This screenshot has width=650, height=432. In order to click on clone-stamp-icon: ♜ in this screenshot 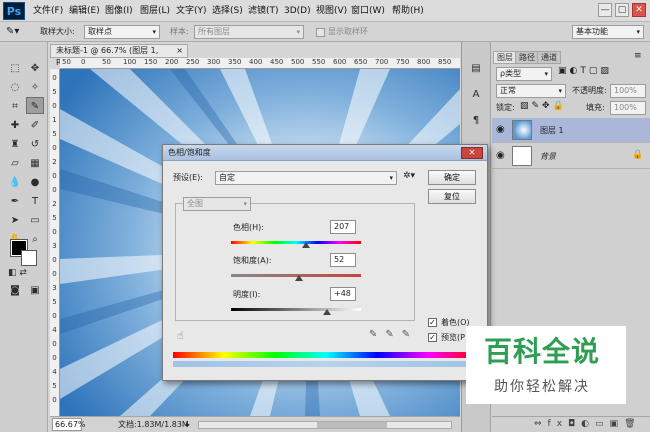, I will do `click(15, 144)`.